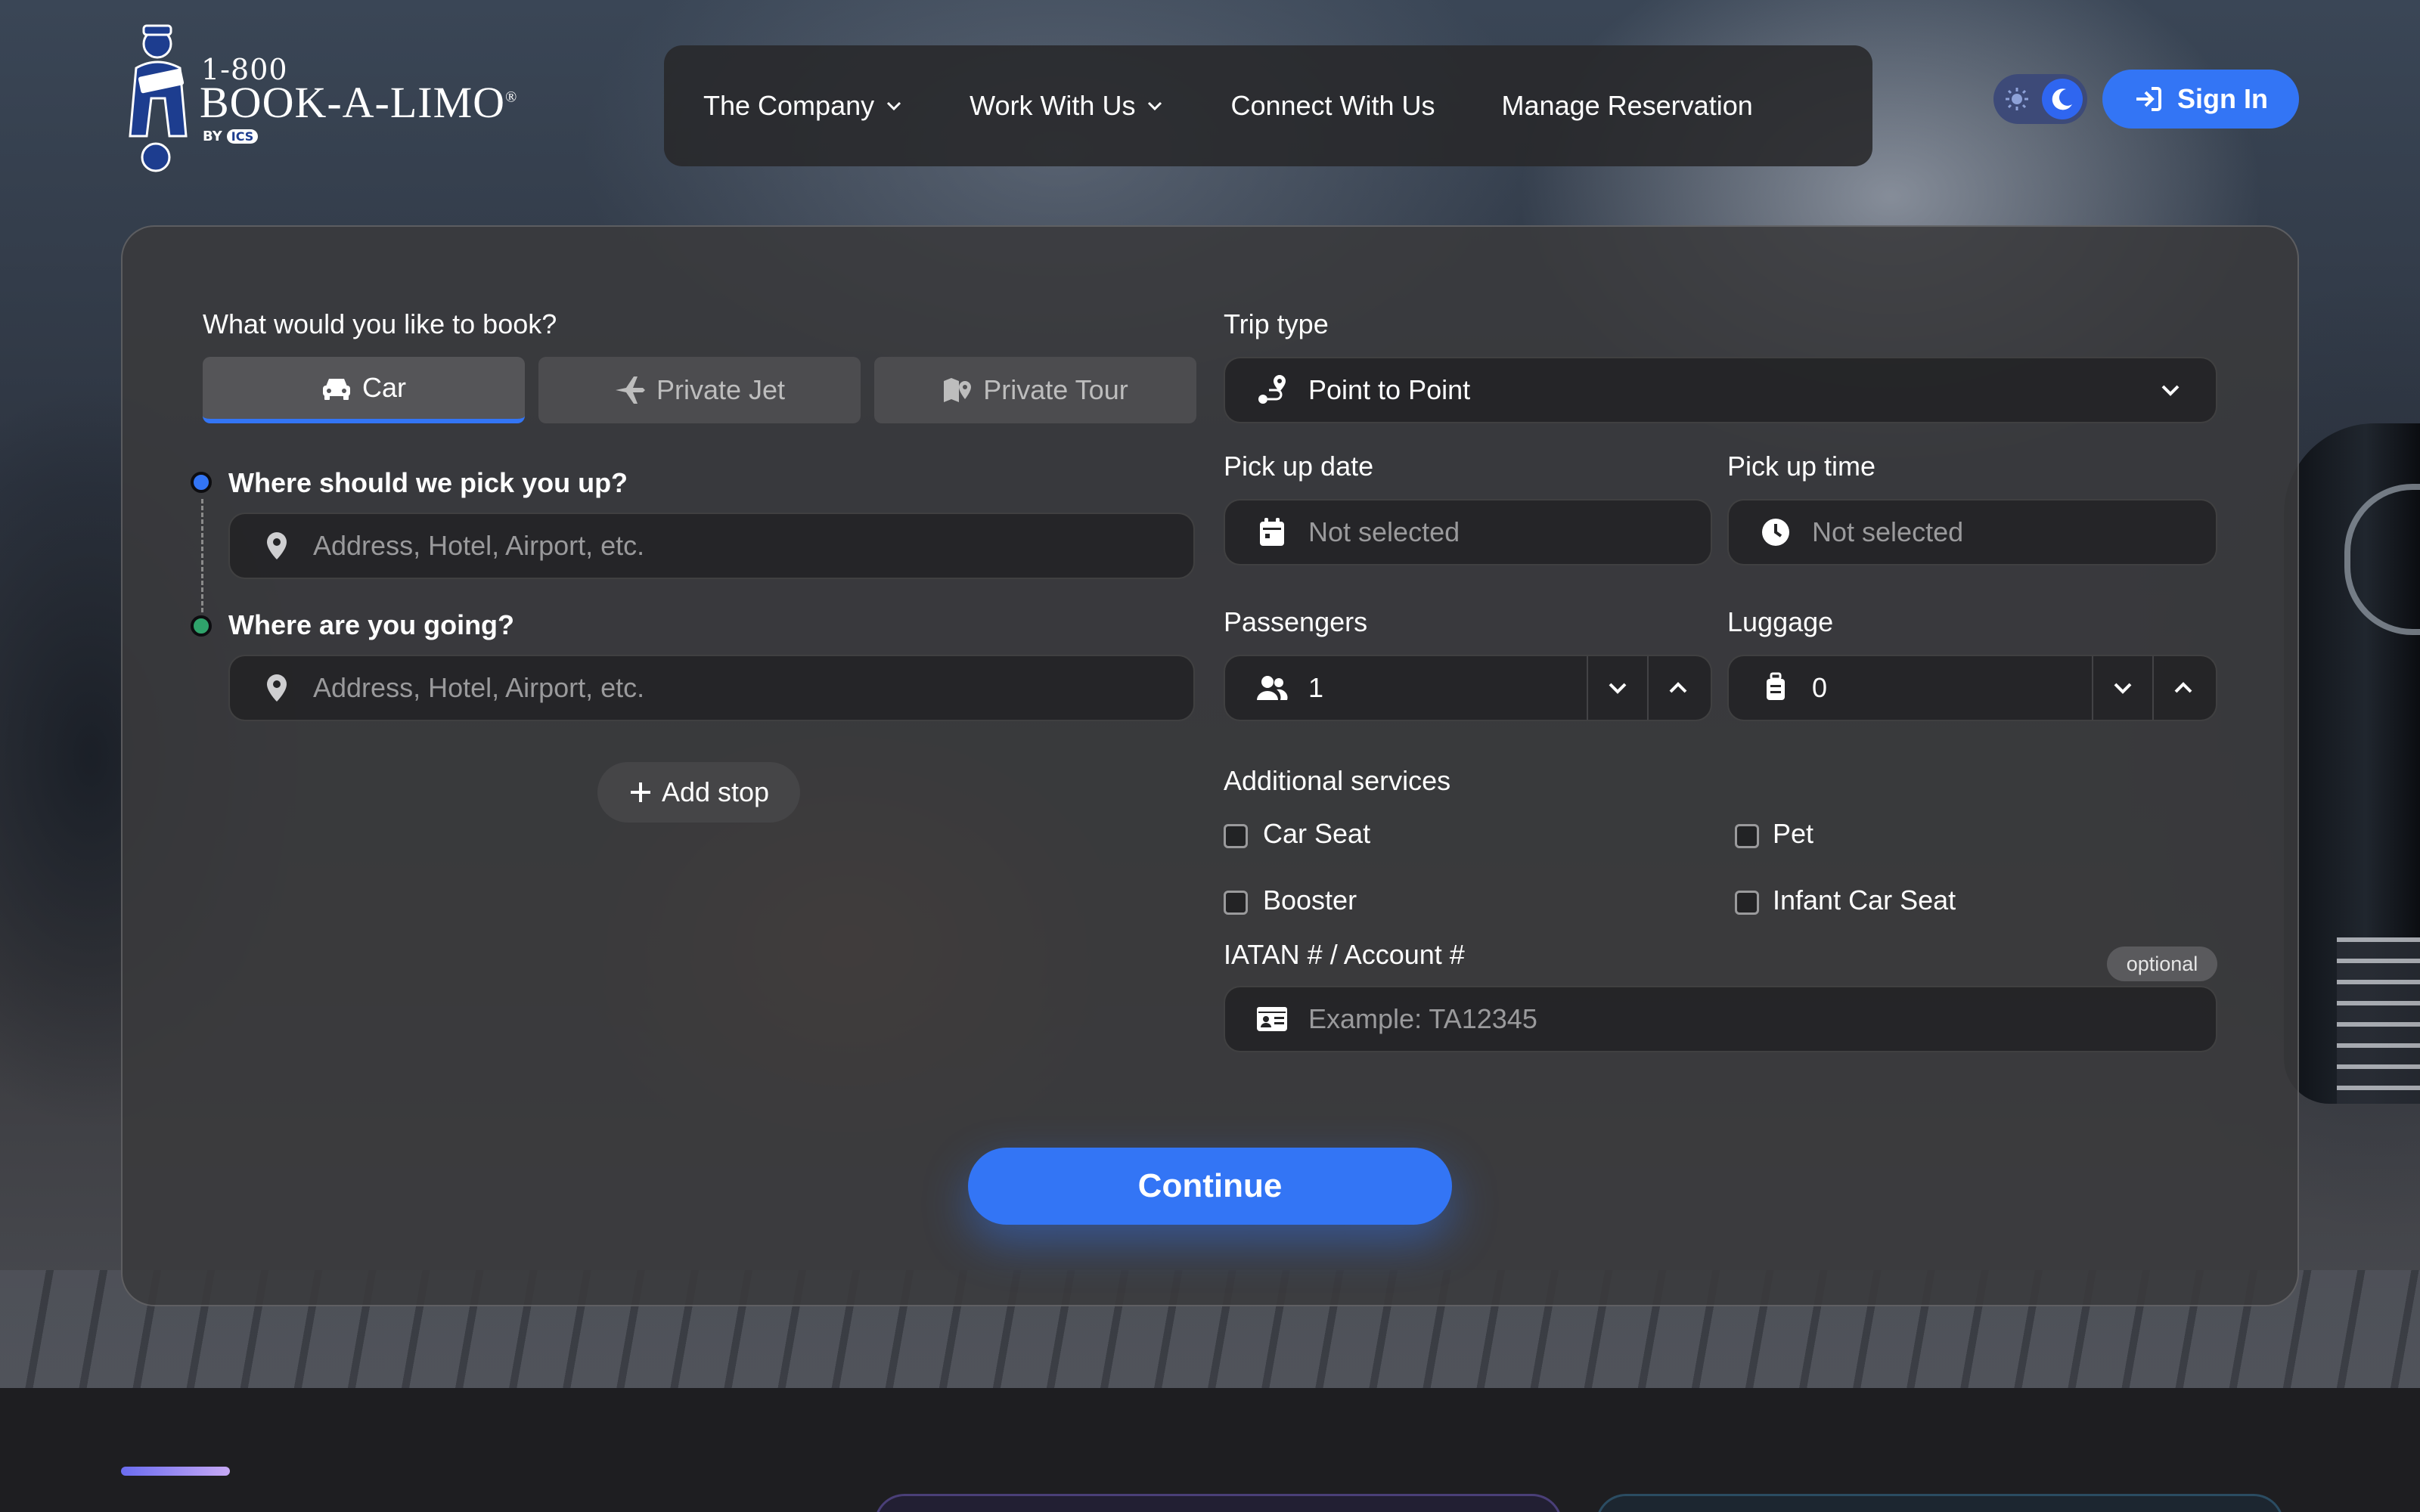 This screenshot has height=1512, width=2420. I want to click on plus-icon, so click(640, 792).